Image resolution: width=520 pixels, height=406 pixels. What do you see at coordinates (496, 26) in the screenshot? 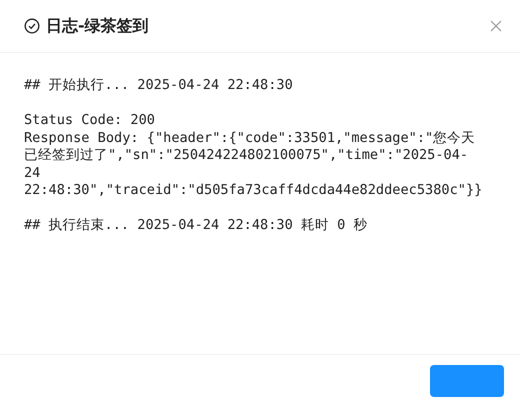
I see `close-icon` at bounding box center [496, 26].